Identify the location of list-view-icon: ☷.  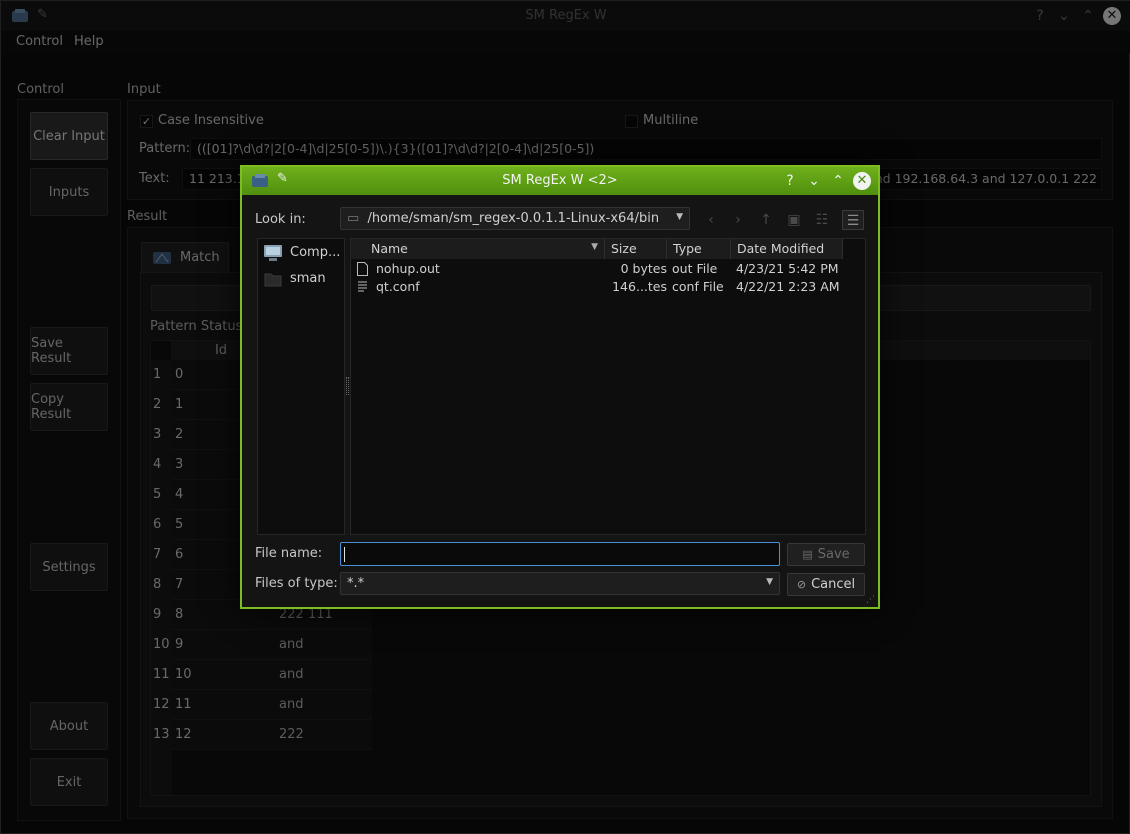
(822, 220).